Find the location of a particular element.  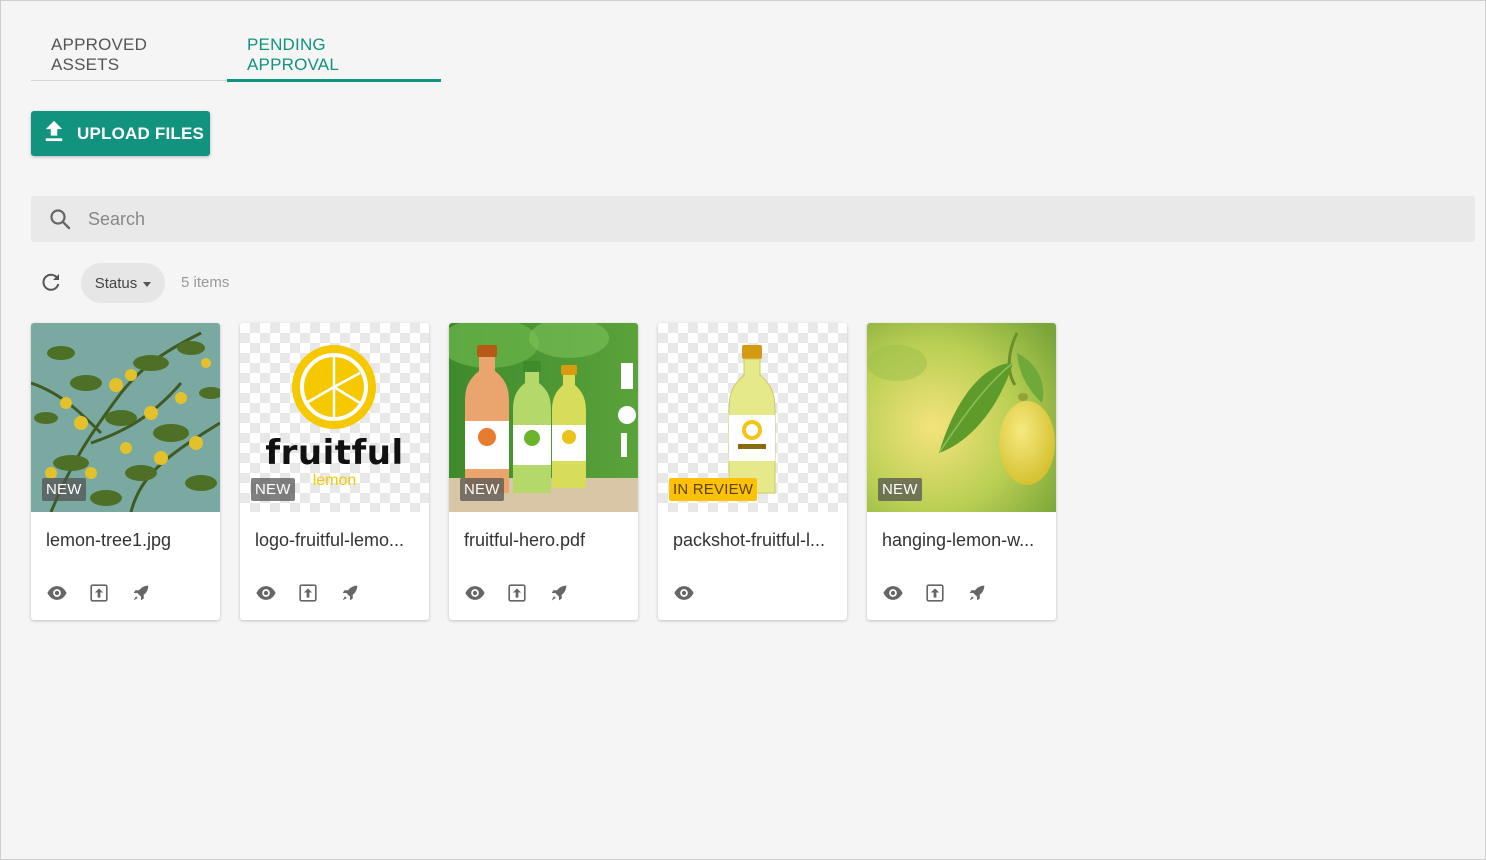

upload-files-button: UPLOAD FILES is located at coordinates (120, 133).